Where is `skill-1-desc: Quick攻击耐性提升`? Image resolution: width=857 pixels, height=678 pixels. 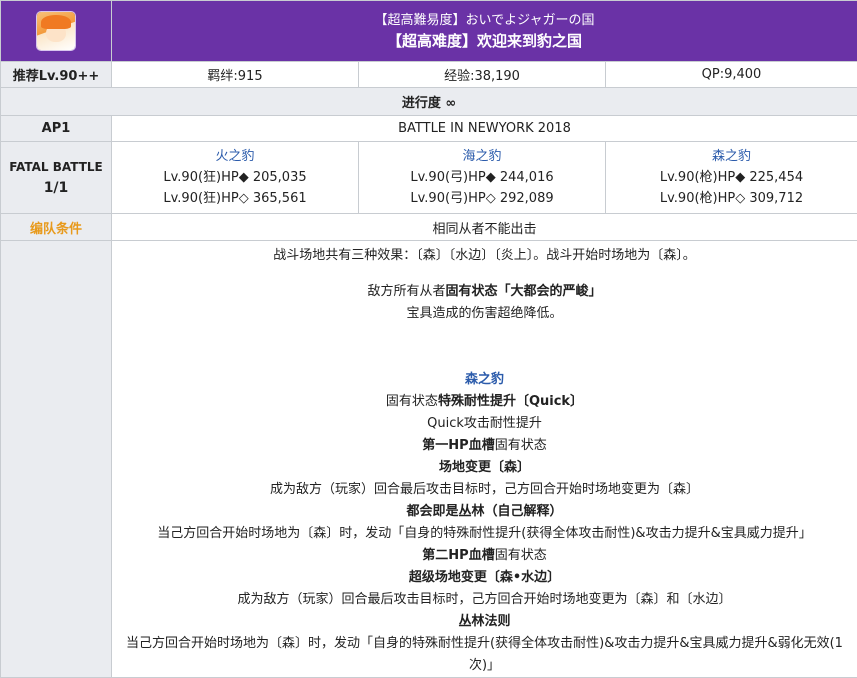
skill-1-desc: Quick攻击耐性提升 is located at coordinates (484, 424).